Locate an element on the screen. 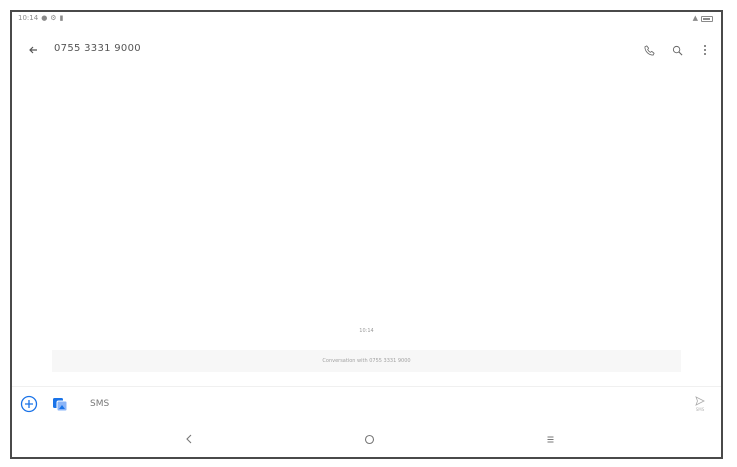 The height and width of the screenshot is (467, 737). add-circle-icon is located at coordinates (29, 404).